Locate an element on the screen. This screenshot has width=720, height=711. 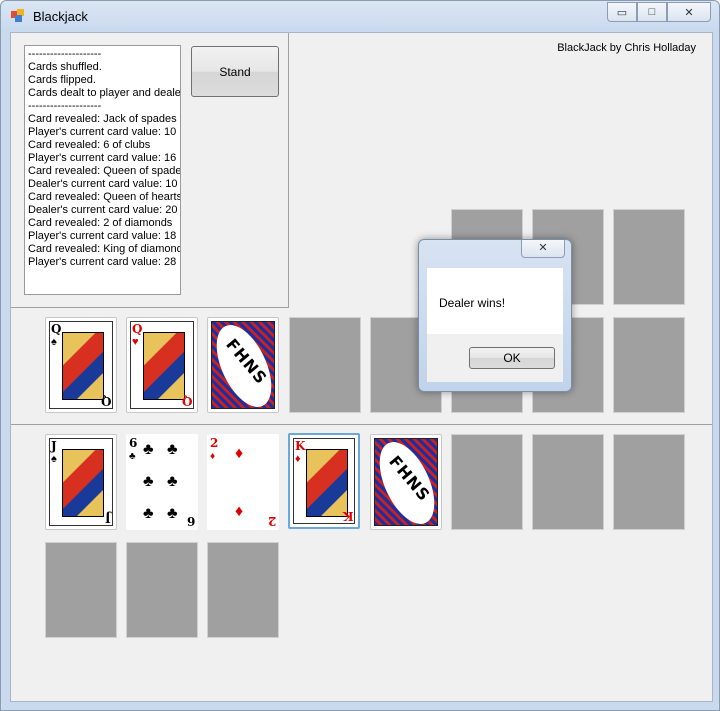
maximize-icon: □ is located at coordinates (652, 12).